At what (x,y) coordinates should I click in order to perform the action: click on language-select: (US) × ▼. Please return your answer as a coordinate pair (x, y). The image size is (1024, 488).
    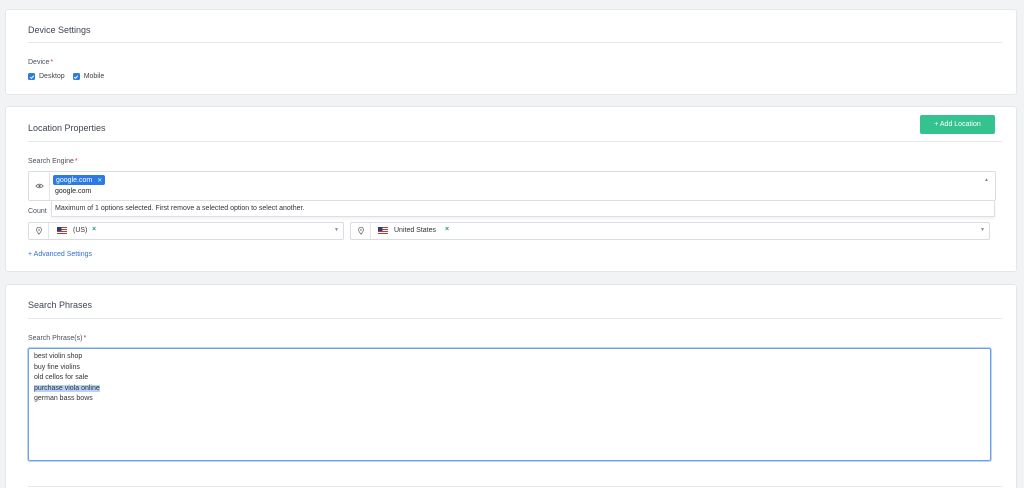
    Looking at the image, I should click on (186, 231).